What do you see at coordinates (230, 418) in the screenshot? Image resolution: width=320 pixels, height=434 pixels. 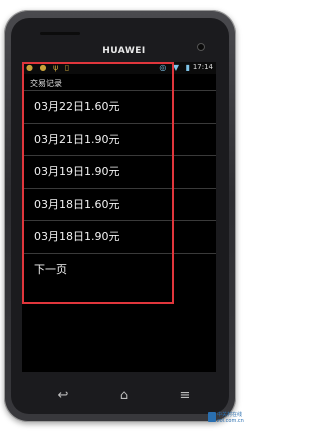 I see `watermark-text: 中关村在线 zol.com.cn` at bounding box center [230, 418].